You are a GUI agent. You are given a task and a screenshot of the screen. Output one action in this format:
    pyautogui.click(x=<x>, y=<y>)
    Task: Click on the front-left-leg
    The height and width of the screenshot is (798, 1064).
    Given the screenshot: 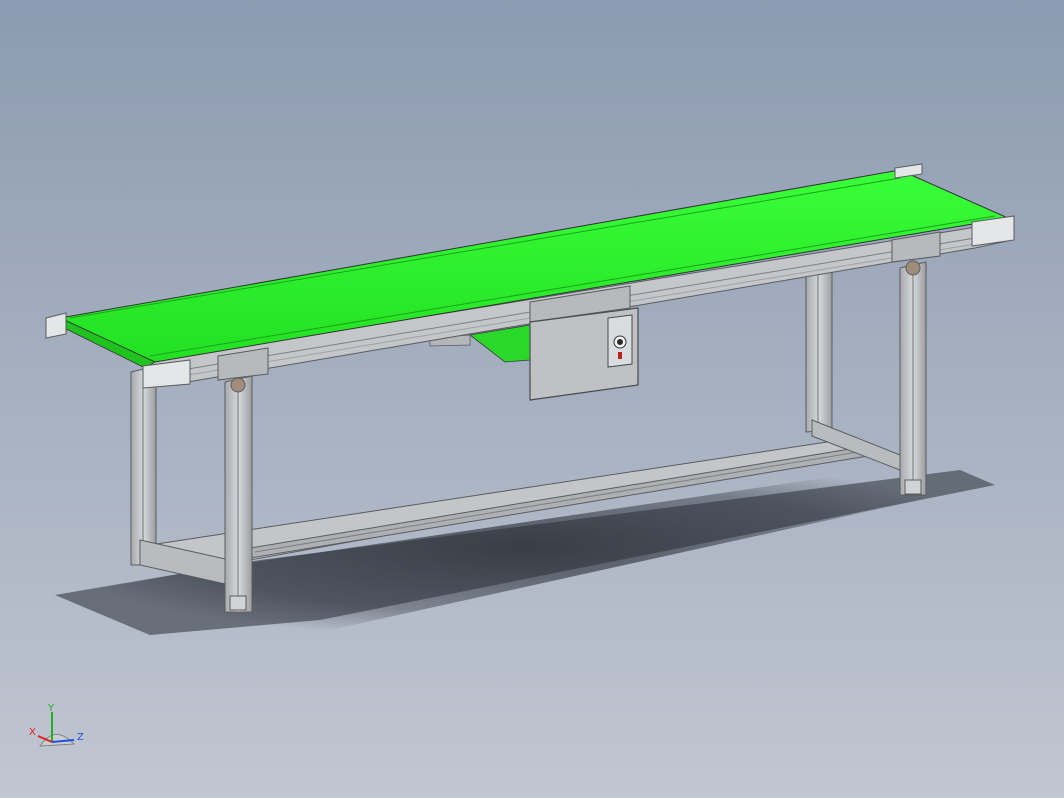 What is the action you would take?
    pyautogui.click(x=238, y=494)
    